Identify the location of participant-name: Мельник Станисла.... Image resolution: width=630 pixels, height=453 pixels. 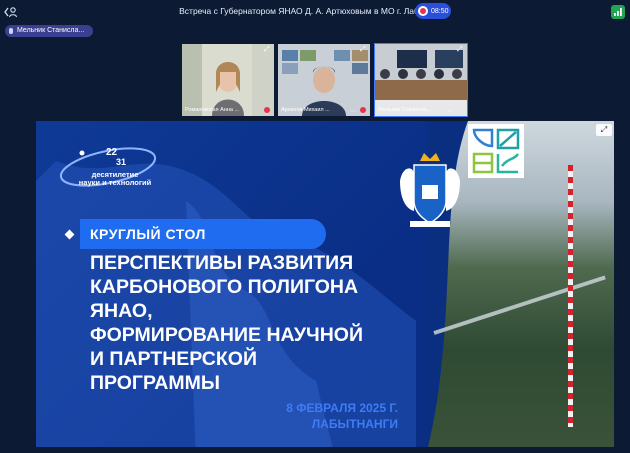
(404, 110).